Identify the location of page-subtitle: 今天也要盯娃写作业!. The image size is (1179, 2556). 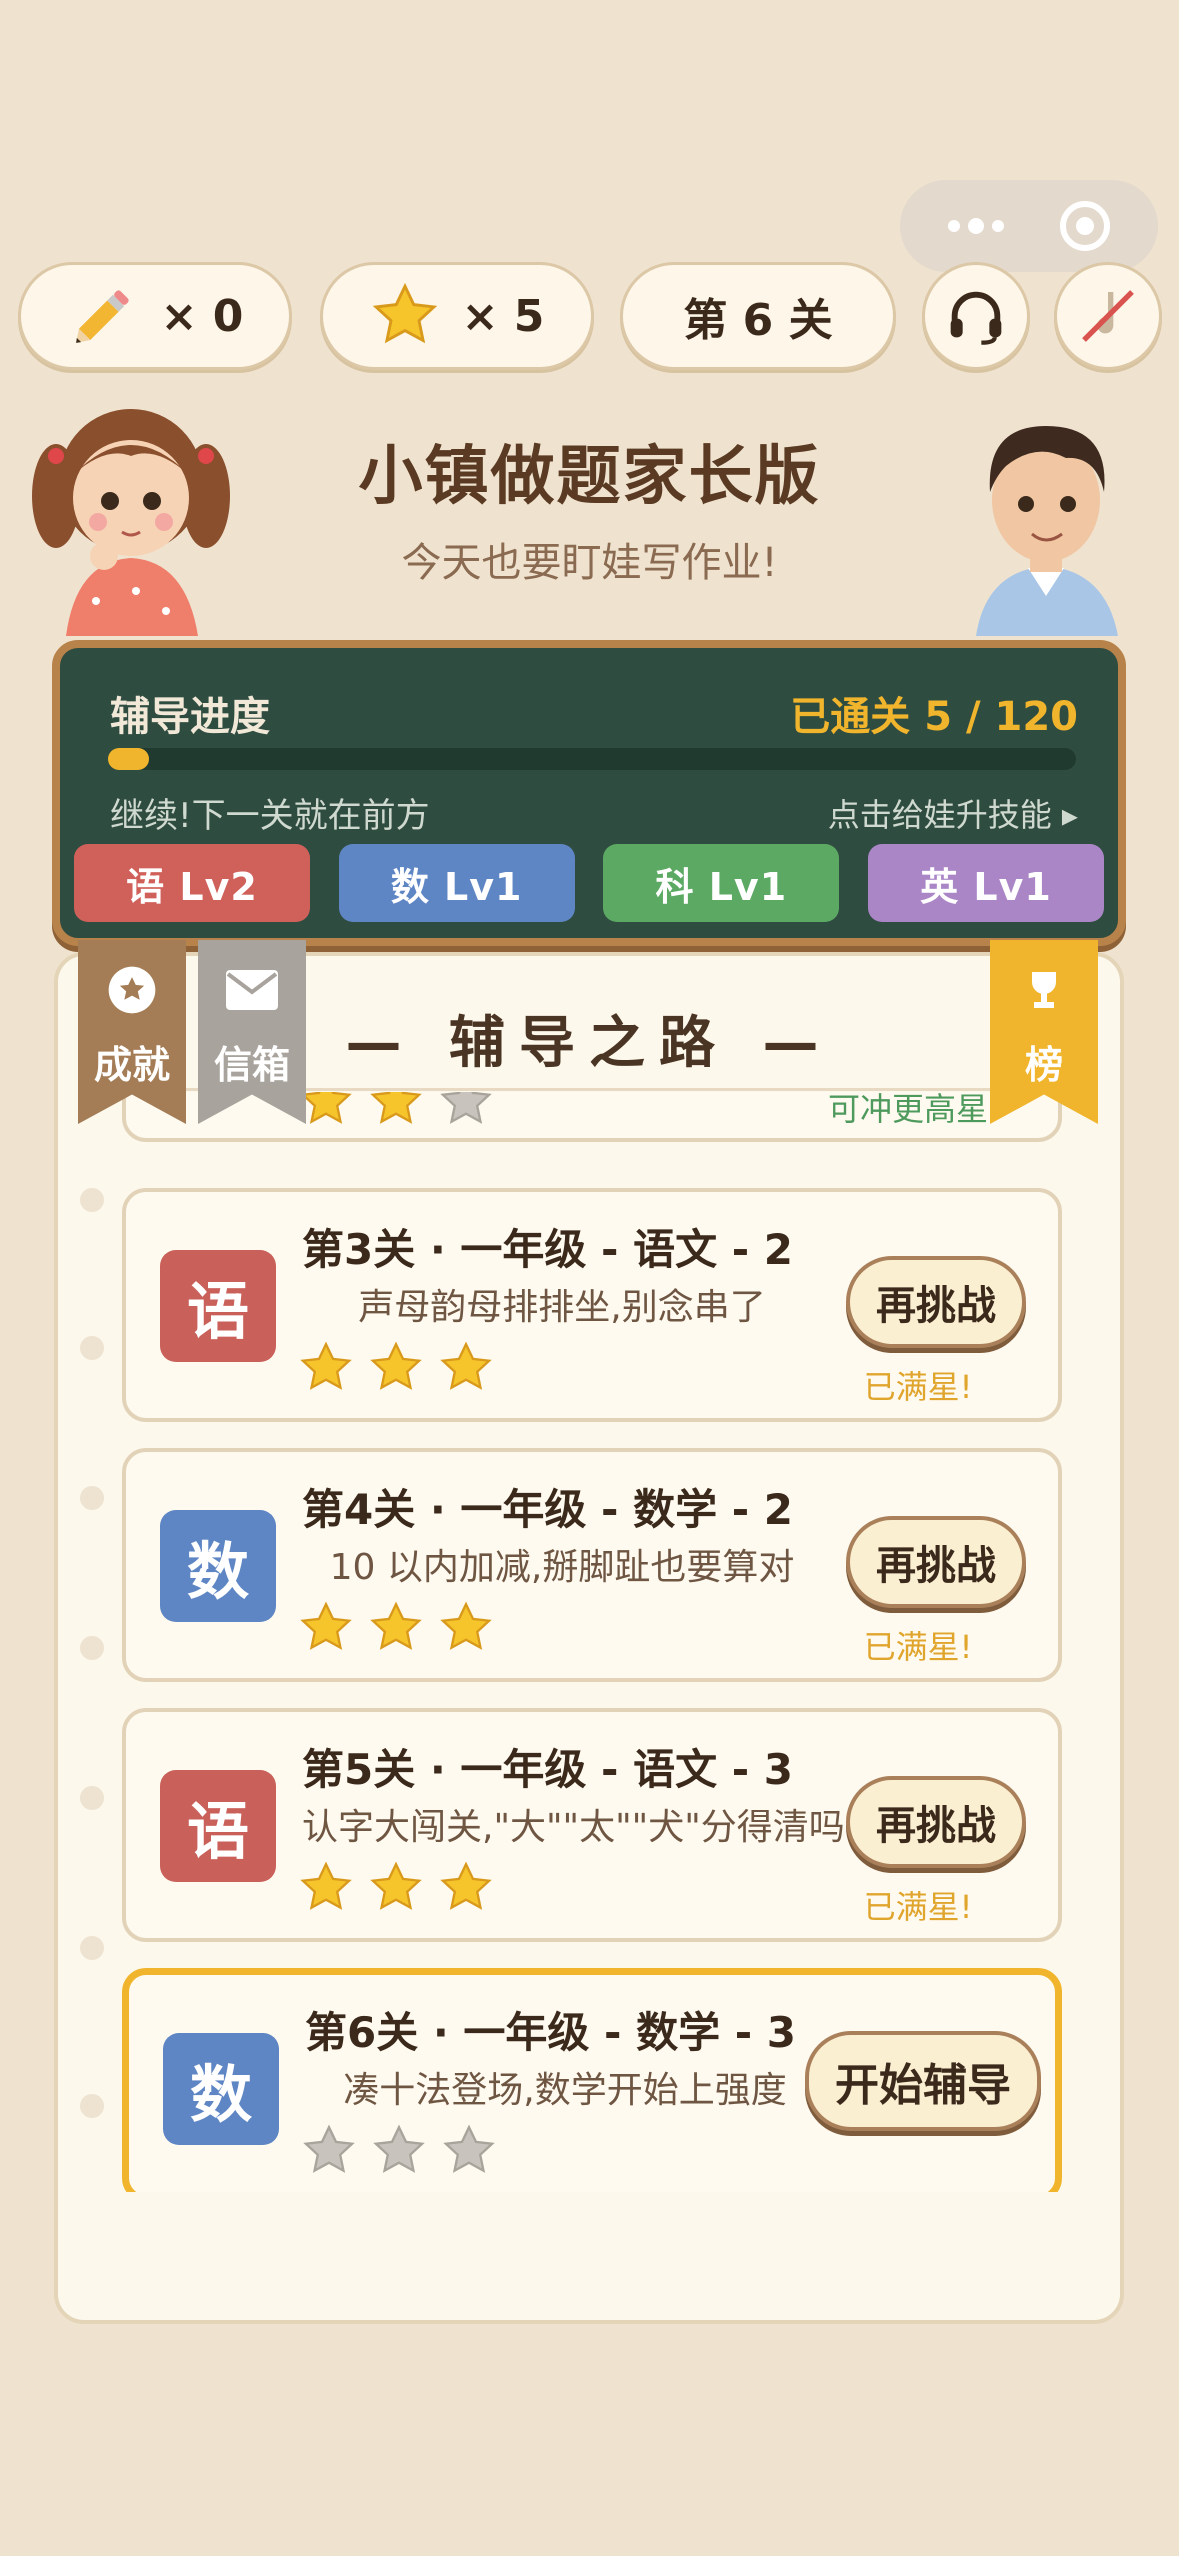
(589, 563).